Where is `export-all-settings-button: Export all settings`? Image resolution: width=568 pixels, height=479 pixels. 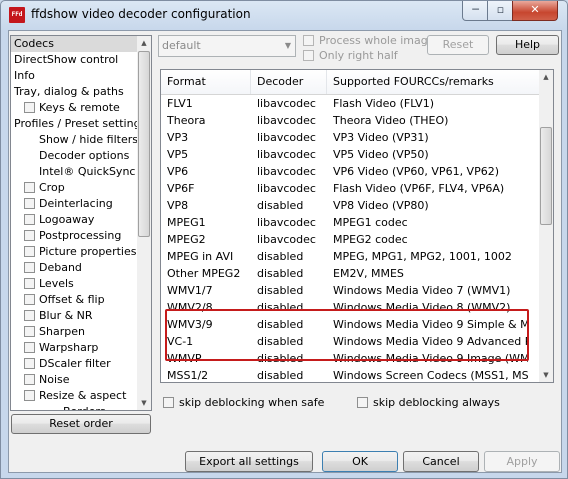 export-all-settings-button: Export all settings is located at coordinates (249, 461).